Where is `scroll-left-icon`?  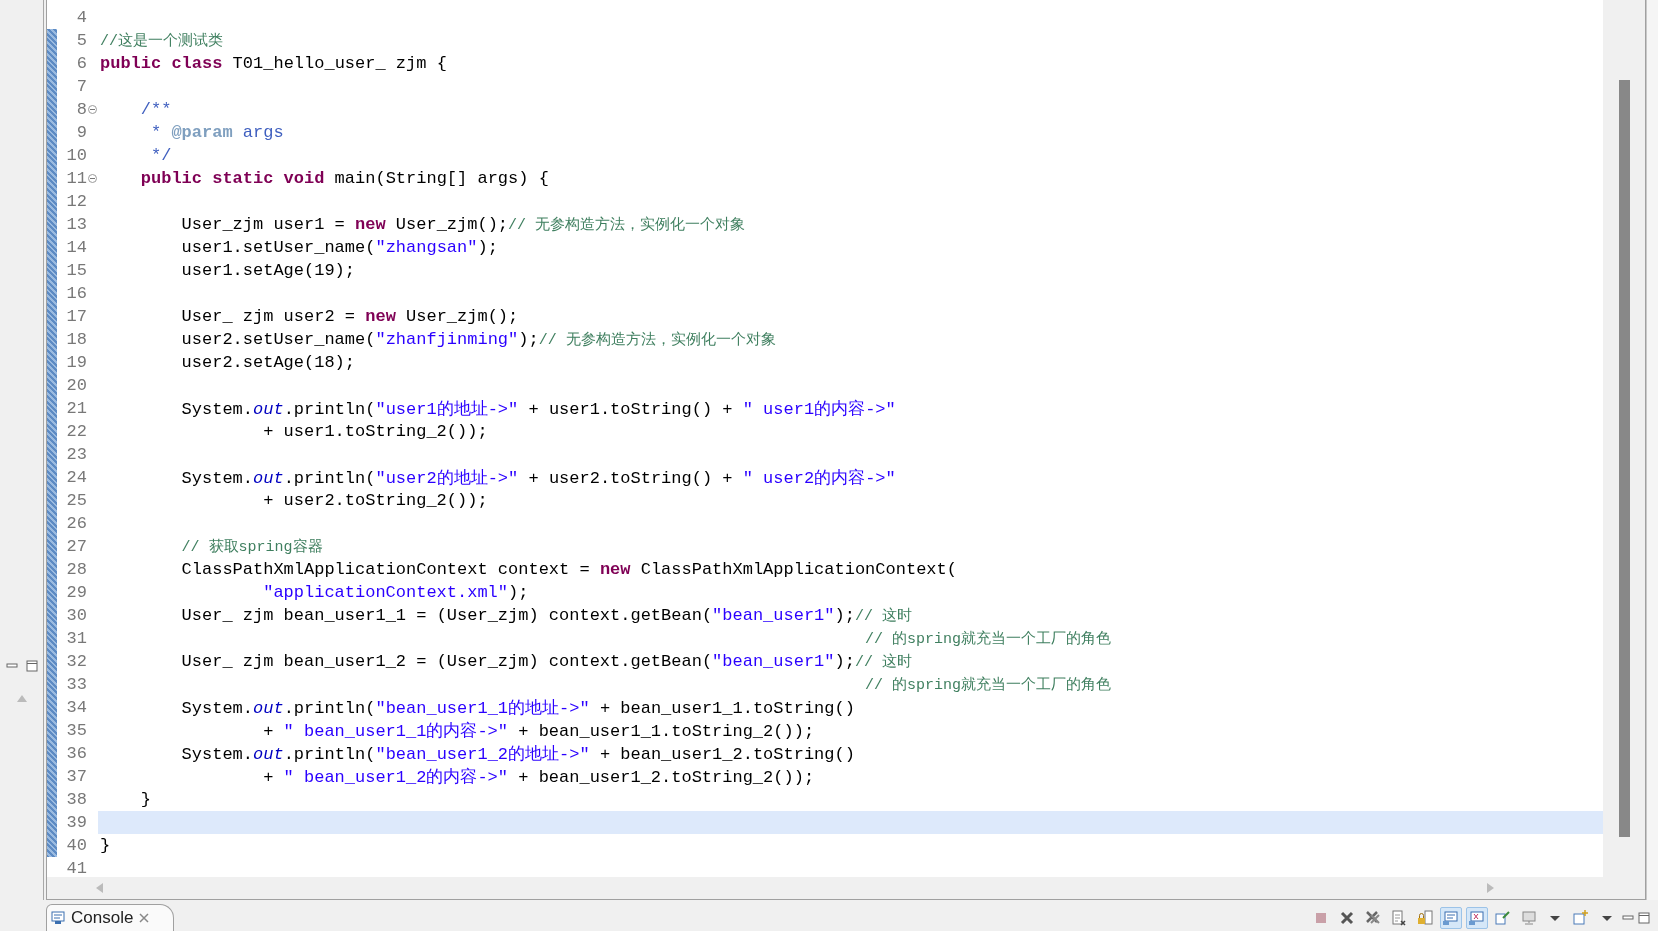
scroll-left-icon is located at coordinates (99, 888).